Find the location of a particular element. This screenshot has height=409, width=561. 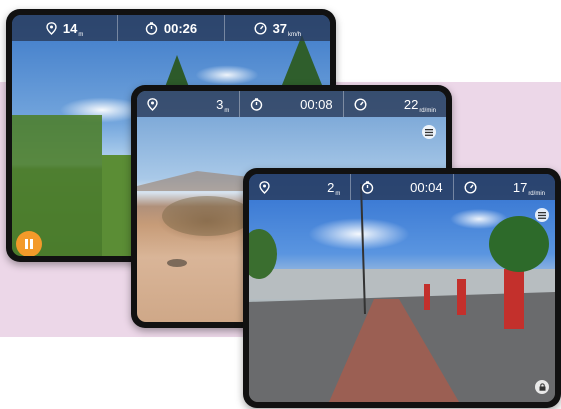

lock-button is located at coordinates (542, 387).